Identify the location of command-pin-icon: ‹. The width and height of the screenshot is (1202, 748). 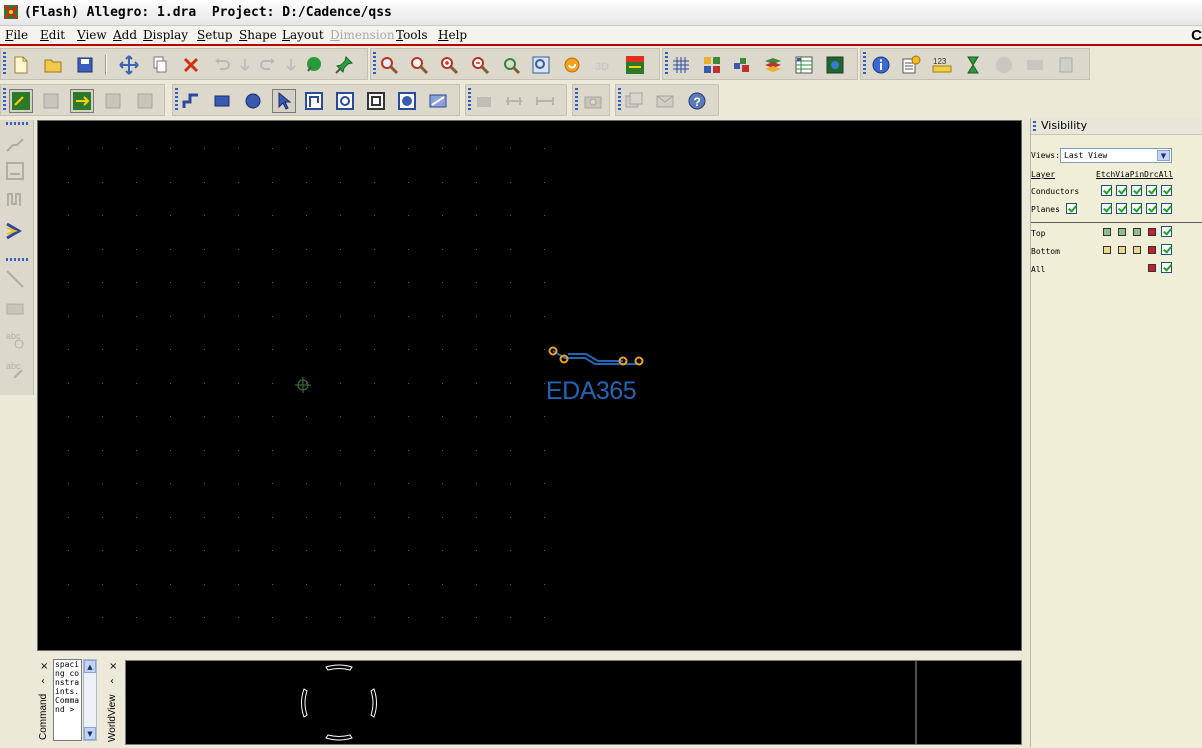
(43, 681).